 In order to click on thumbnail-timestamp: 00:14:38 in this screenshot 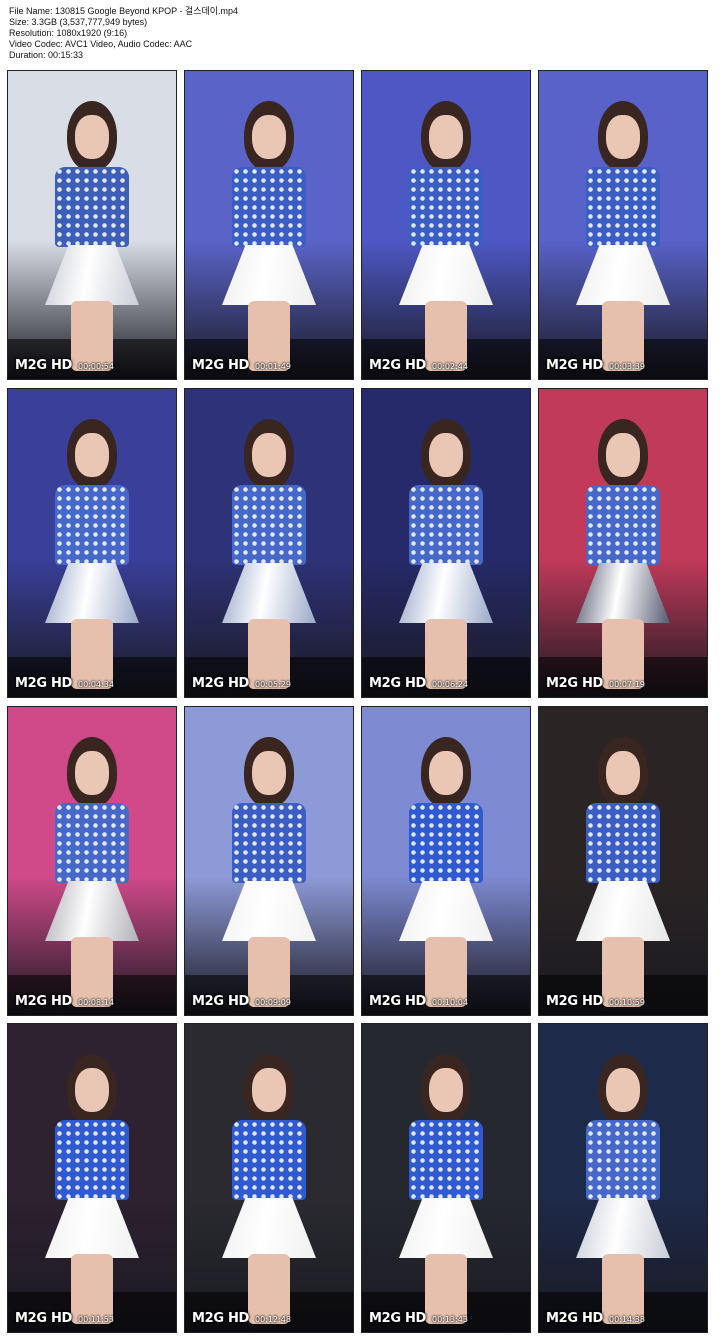, I will do `click(627, 1319)`.